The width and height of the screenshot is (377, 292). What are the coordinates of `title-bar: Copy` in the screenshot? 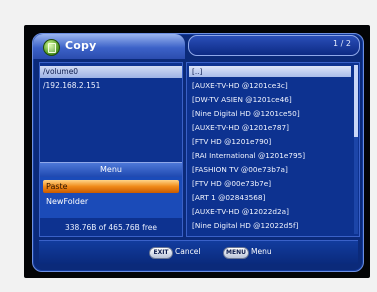 It's located at (109, 46).